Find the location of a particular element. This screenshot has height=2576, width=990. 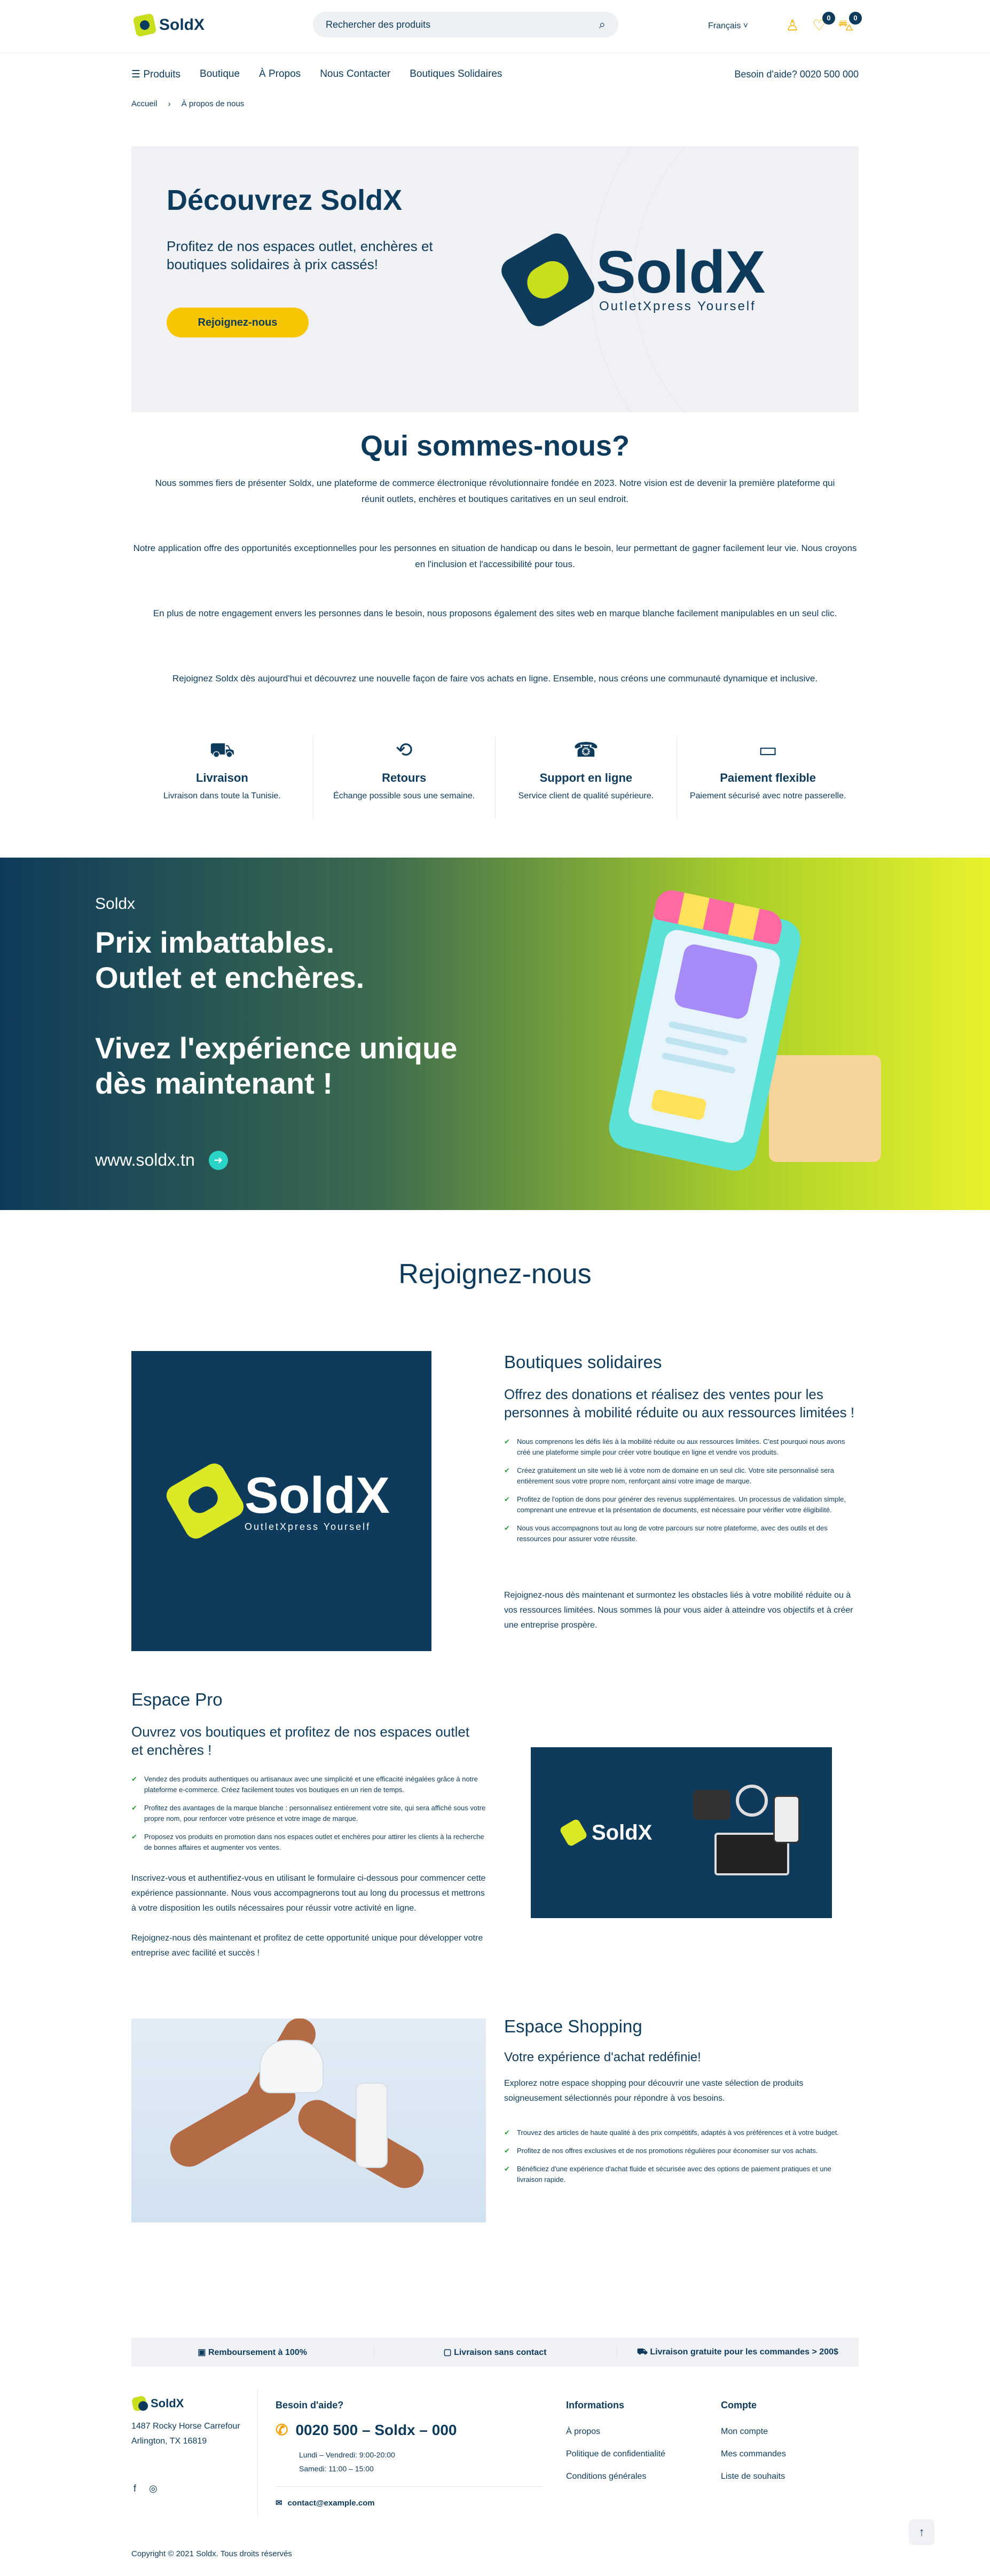

cup-illustration is located at coordinates (292, 2066).